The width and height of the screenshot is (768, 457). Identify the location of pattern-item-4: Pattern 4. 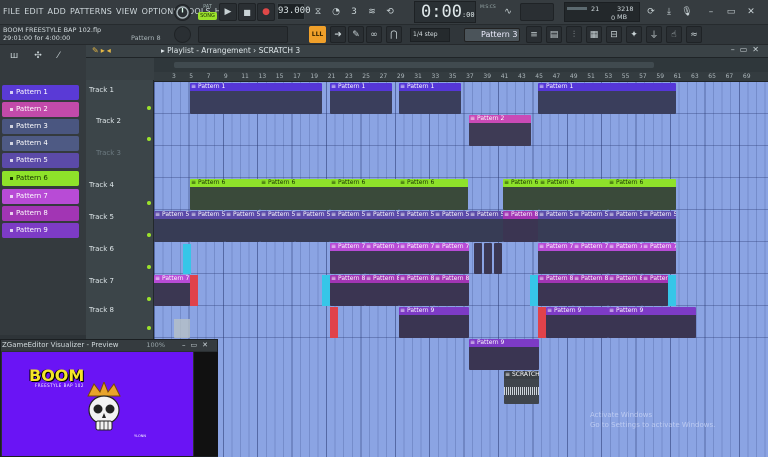
(40, 143).